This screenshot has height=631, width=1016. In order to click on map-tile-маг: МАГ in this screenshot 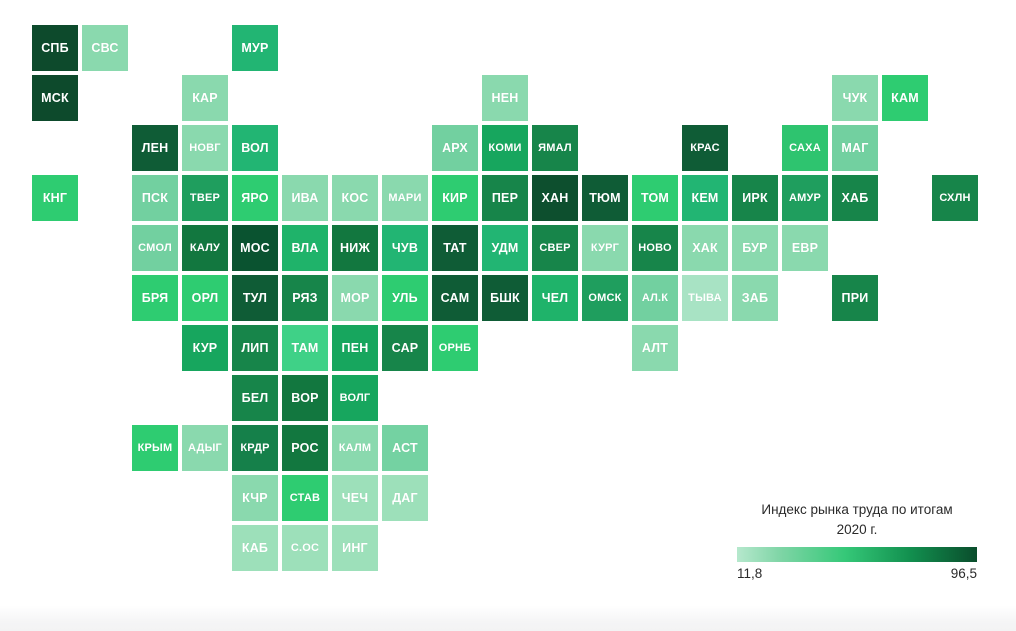, I will do `click(855, 148)`.